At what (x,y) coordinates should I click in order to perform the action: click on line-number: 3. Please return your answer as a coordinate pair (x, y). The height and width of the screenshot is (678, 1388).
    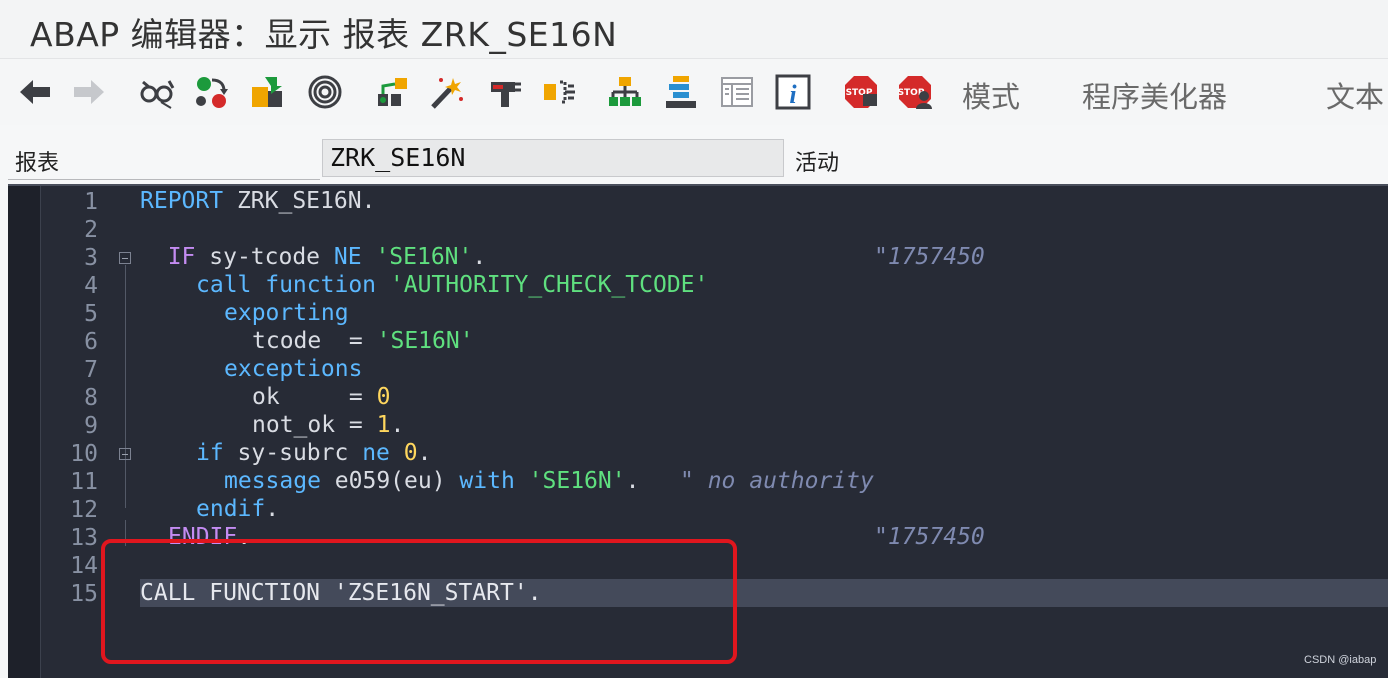
    Looking at the image, I should click on (91, 258).